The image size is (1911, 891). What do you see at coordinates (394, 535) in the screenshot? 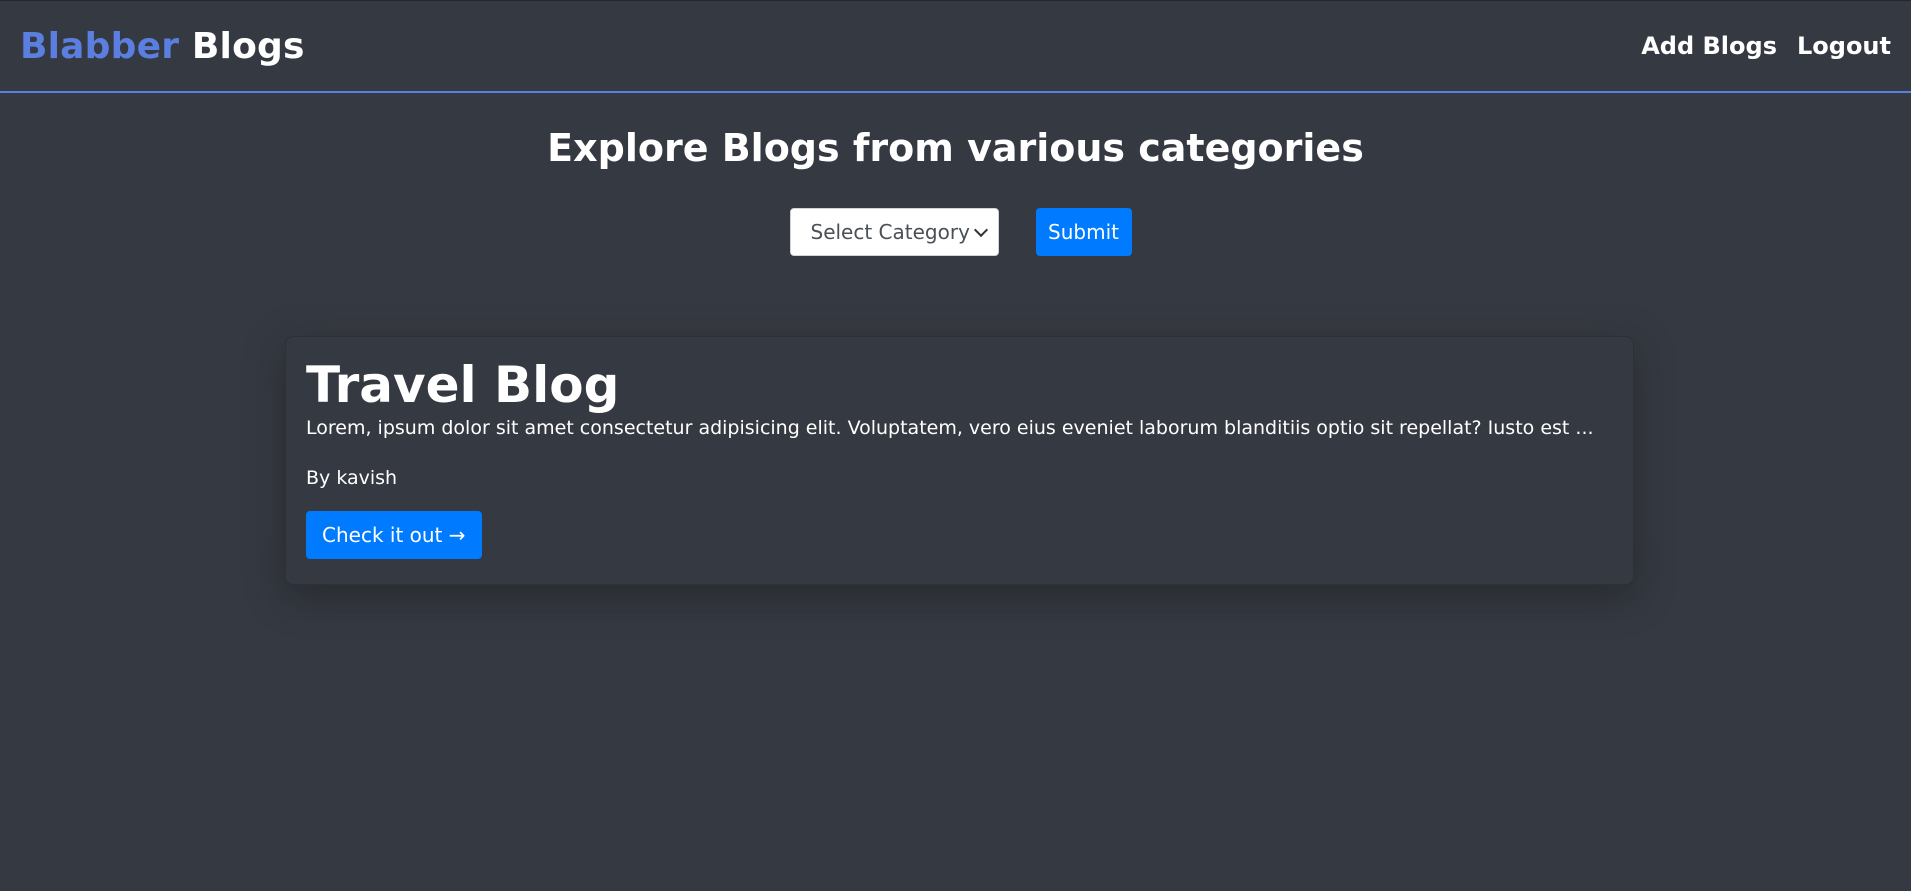
I see `check-it-out-button: Check it out →` at bounding box center [394, 535].